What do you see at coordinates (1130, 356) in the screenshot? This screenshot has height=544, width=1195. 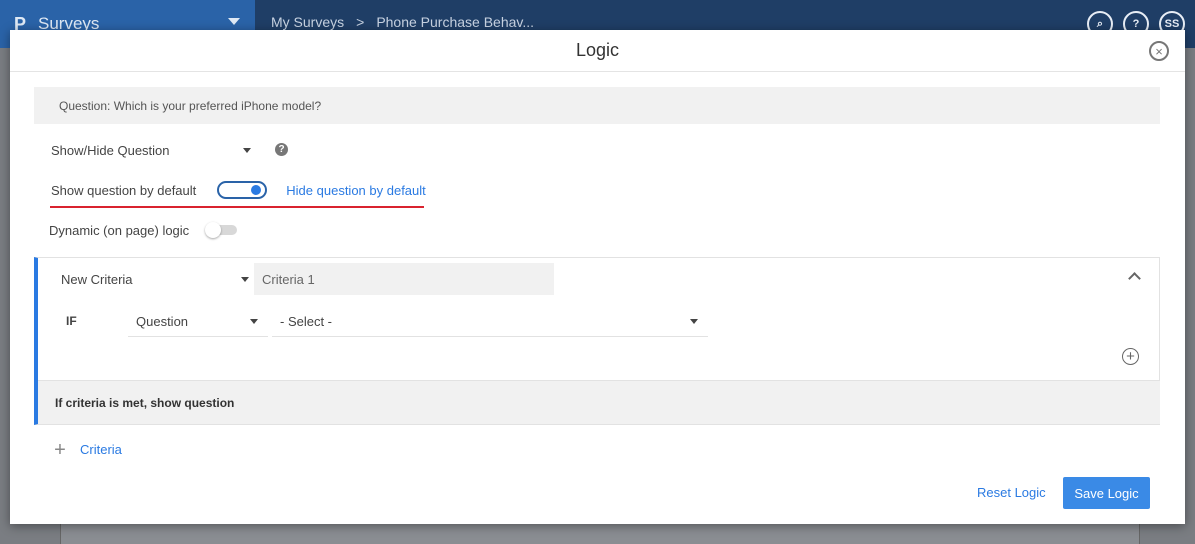 I see `add-condition-icon: +` at bounding box center [1130, 356].